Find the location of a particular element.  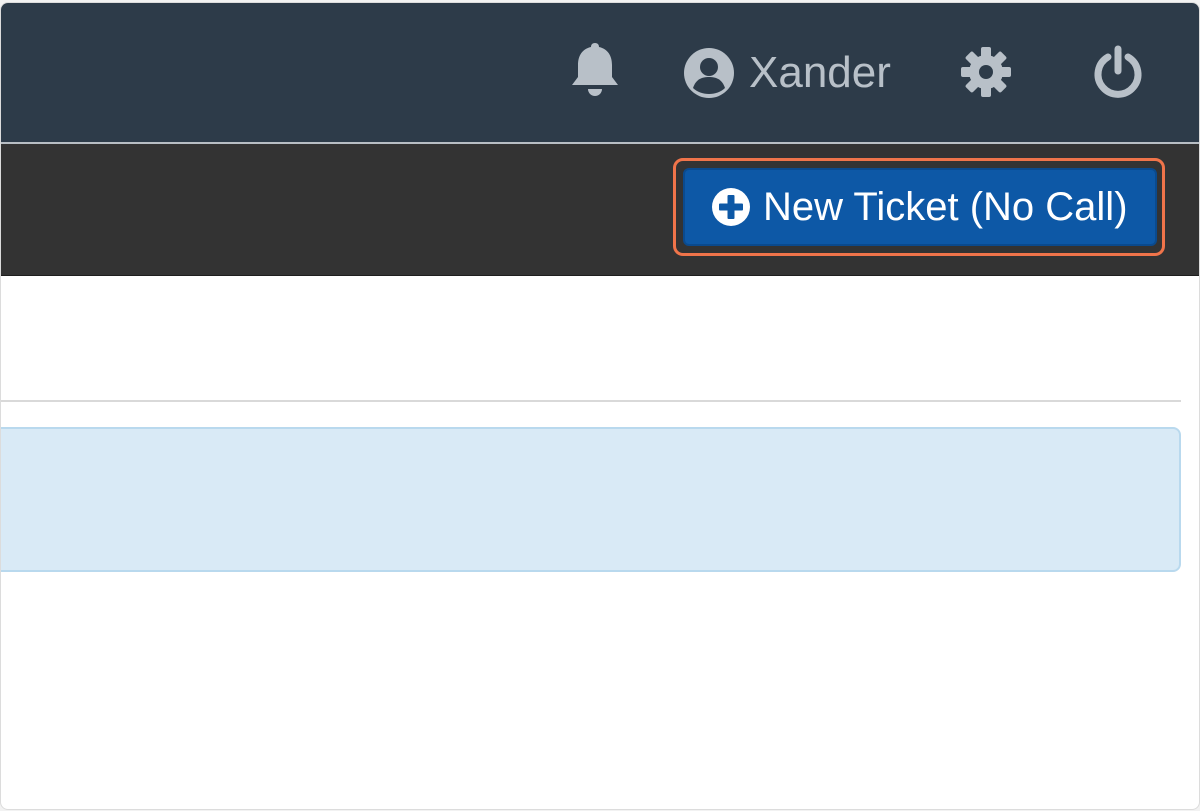

new-ticket-button: New Ticket (No Call) is located at coordinates (920, 207).